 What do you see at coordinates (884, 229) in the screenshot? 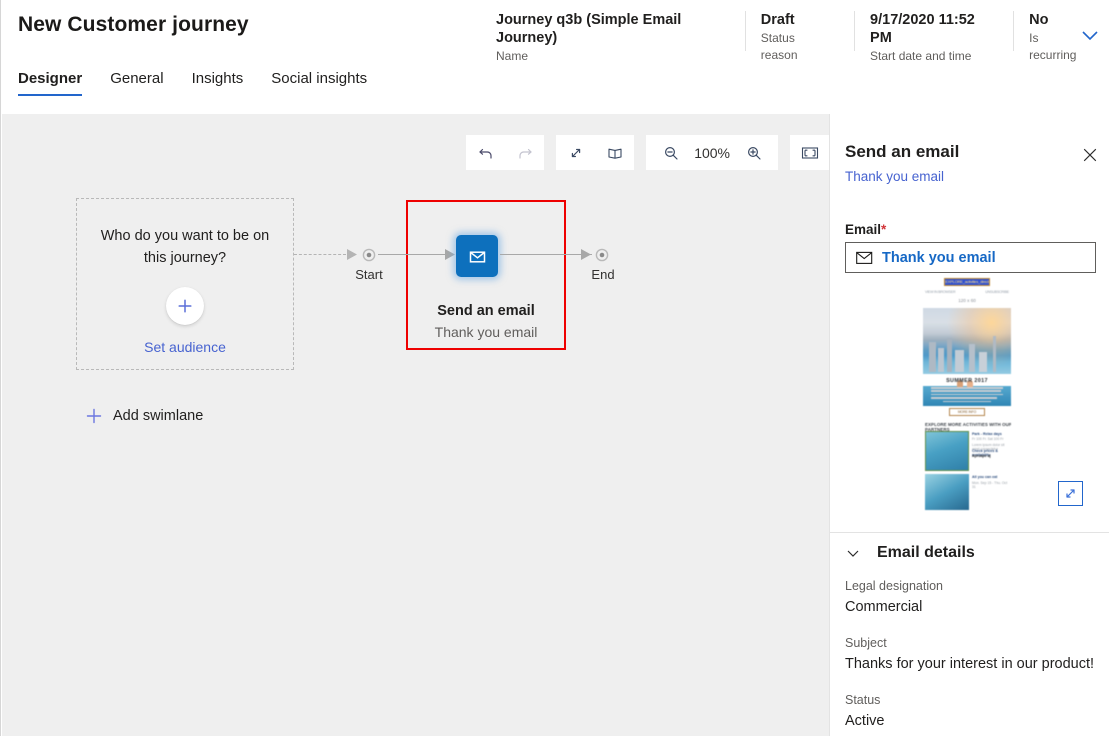
I see `required-marker: *` at bounding box center [884, 229].